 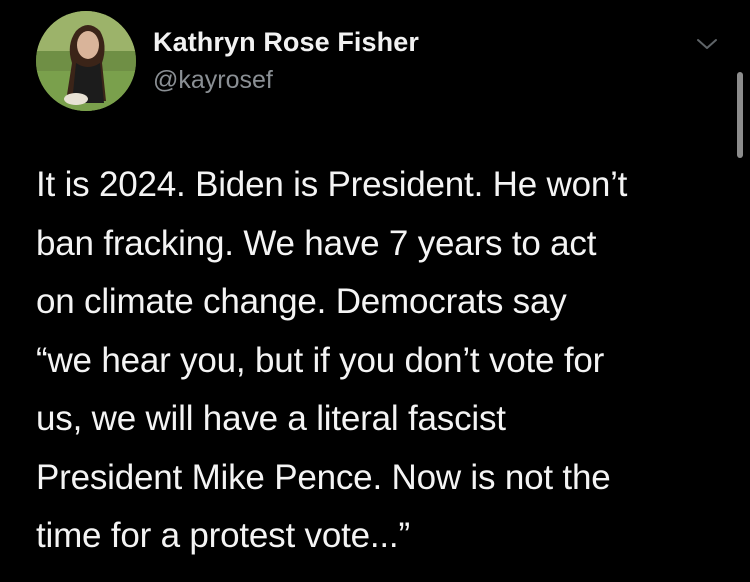 What do you see at coordinates (223, 535) in the screenshot?
I see `tweet-text-line: time for a protest vote...”` at bounding box center [223, 535].